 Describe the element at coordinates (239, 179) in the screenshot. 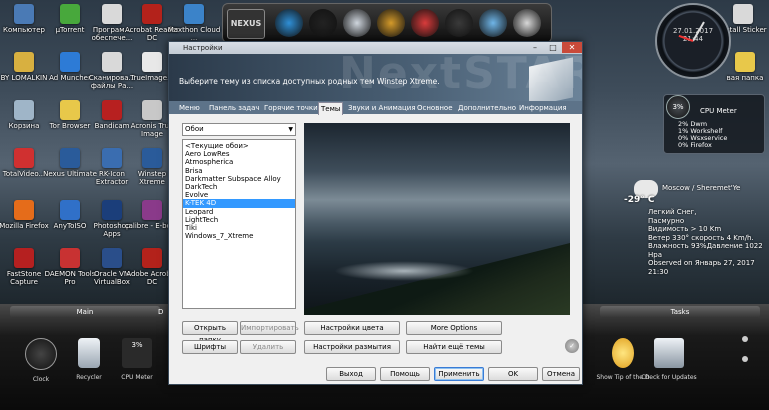

I see `theme-list-item: Darkmatter Subspace Alloy` at that location.